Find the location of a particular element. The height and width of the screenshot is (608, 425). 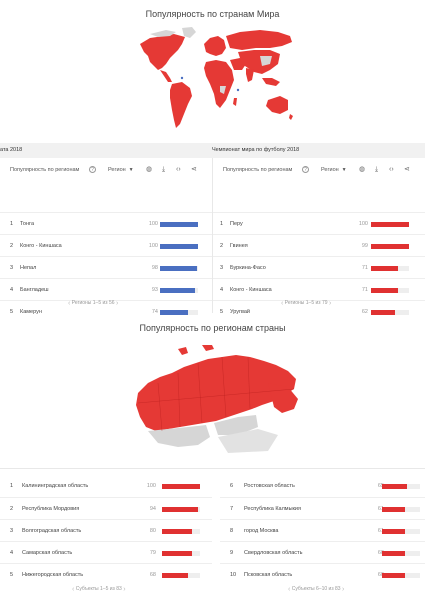

region-name: Гвинея is located at coordinates (239, 246).